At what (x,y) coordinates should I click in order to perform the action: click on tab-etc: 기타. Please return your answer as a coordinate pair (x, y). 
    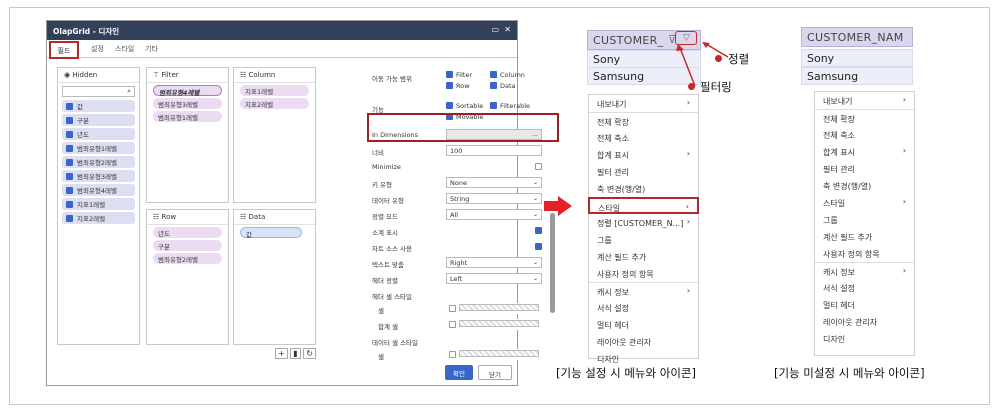
    Looking at the image, I should click on (151, 49).